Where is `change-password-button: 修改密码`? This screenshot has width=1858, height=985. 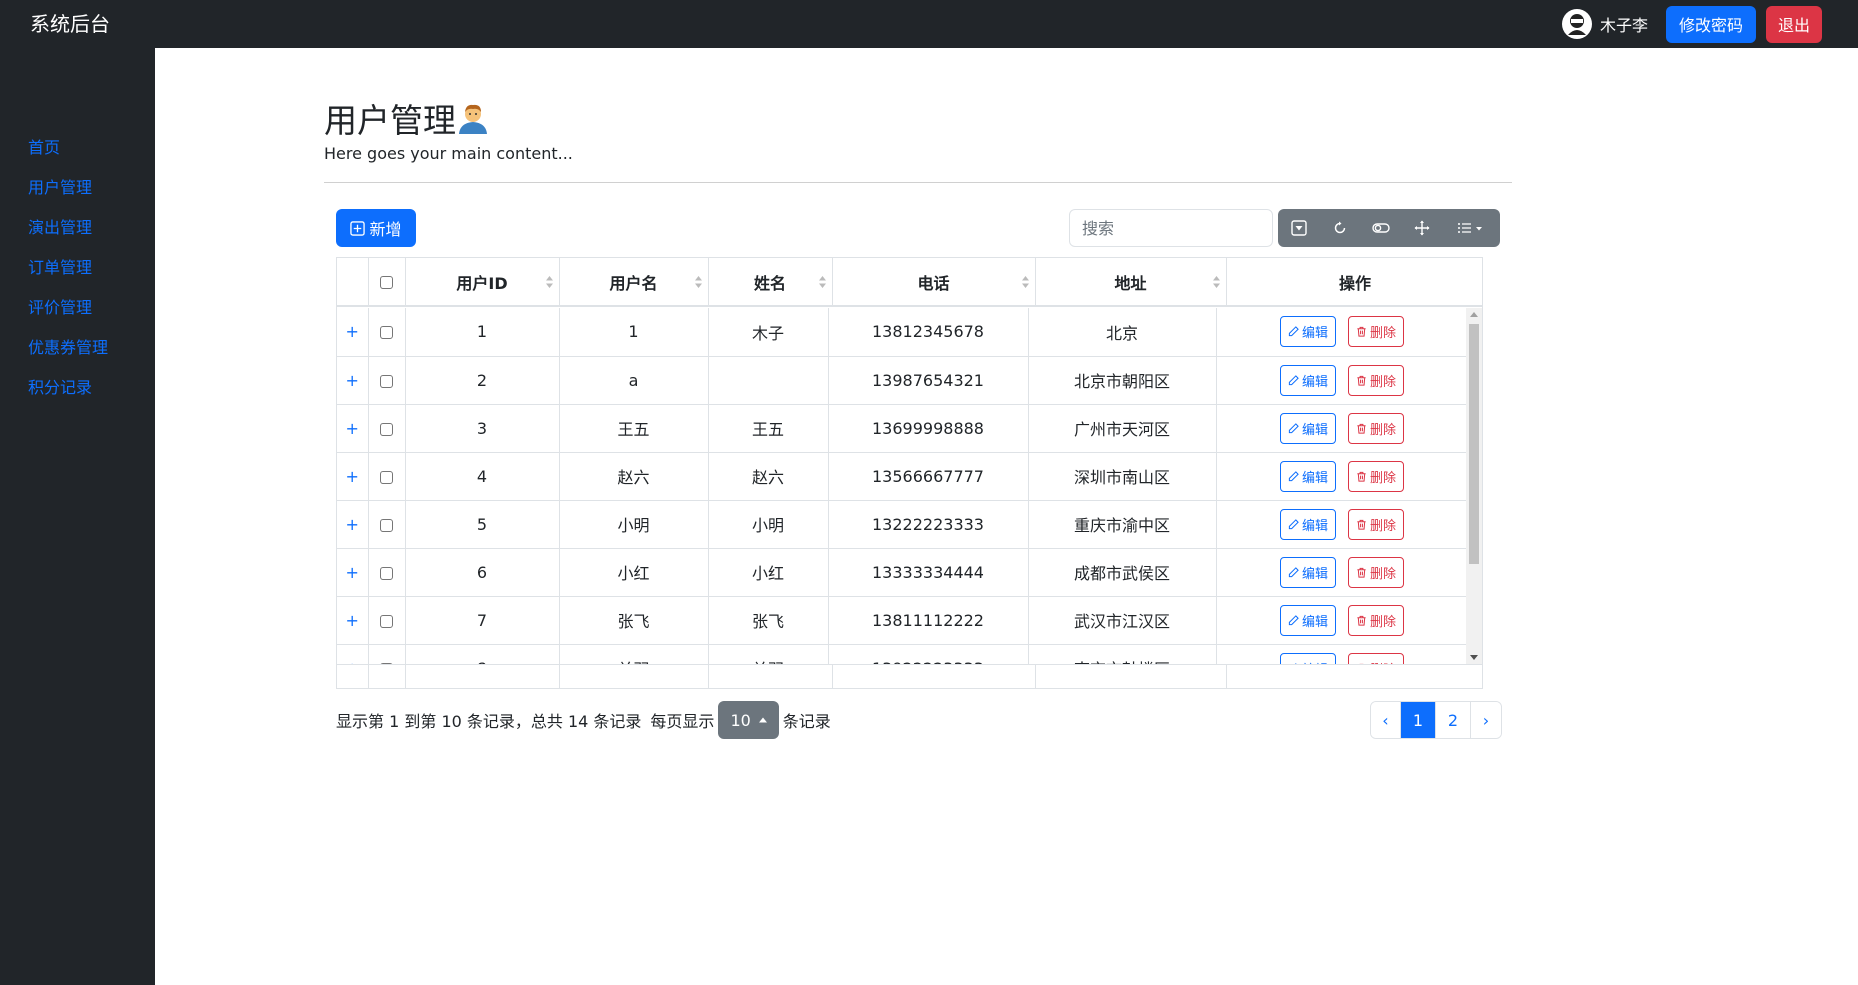 change-password-button: 修改密码 is located at coordinates (1710, 24).